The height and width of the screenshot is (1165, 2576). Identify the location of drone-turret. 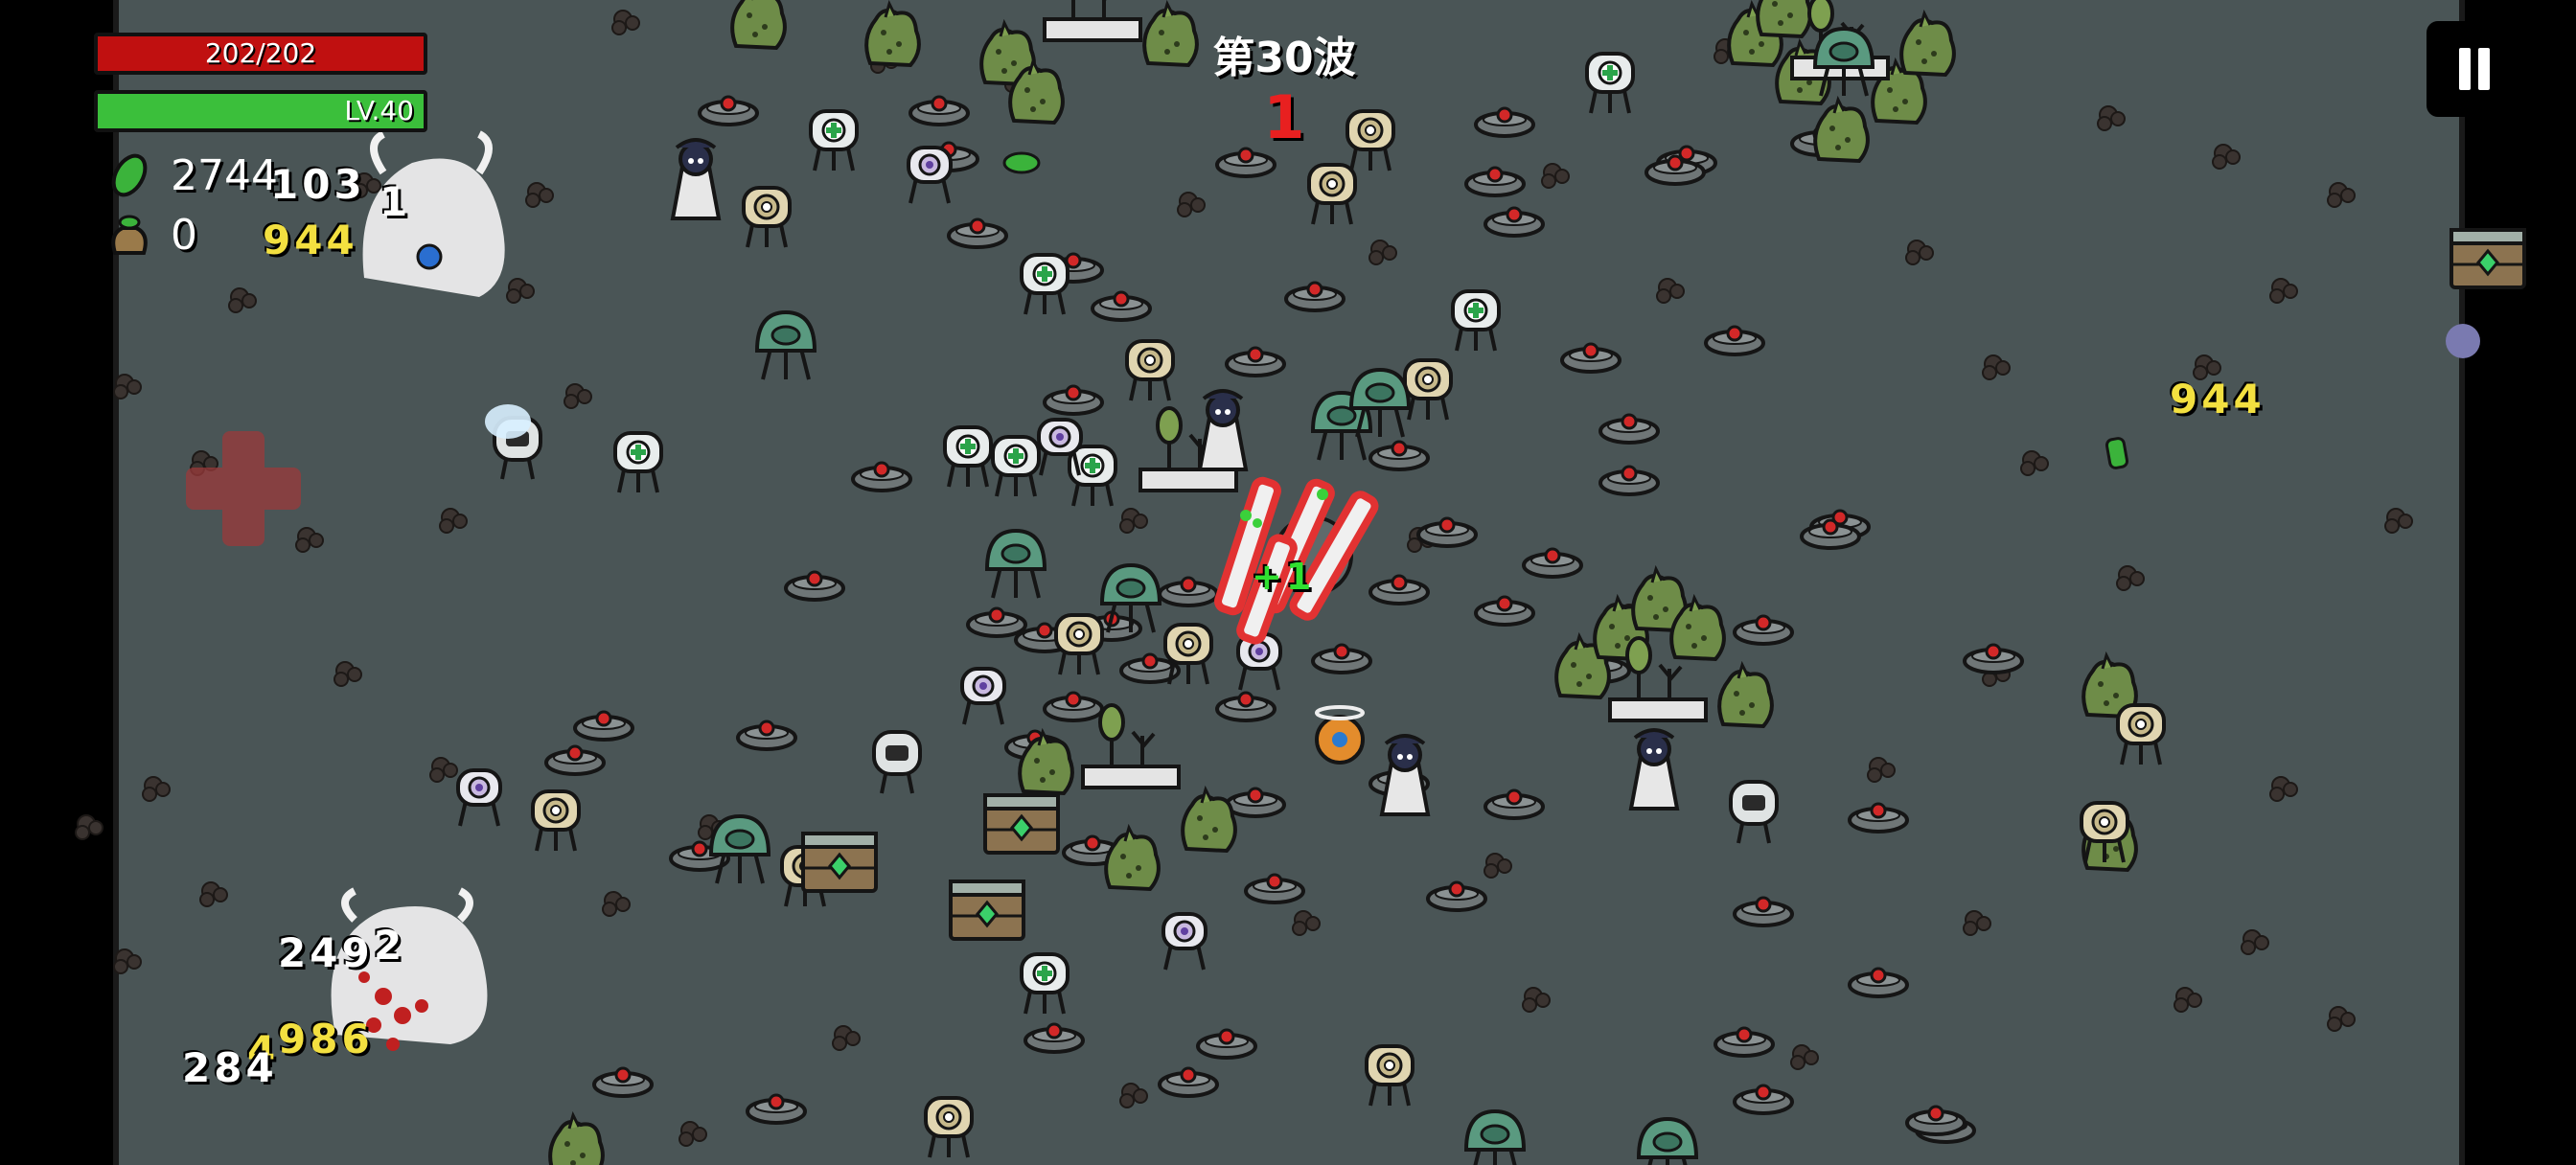
(1340, 735).